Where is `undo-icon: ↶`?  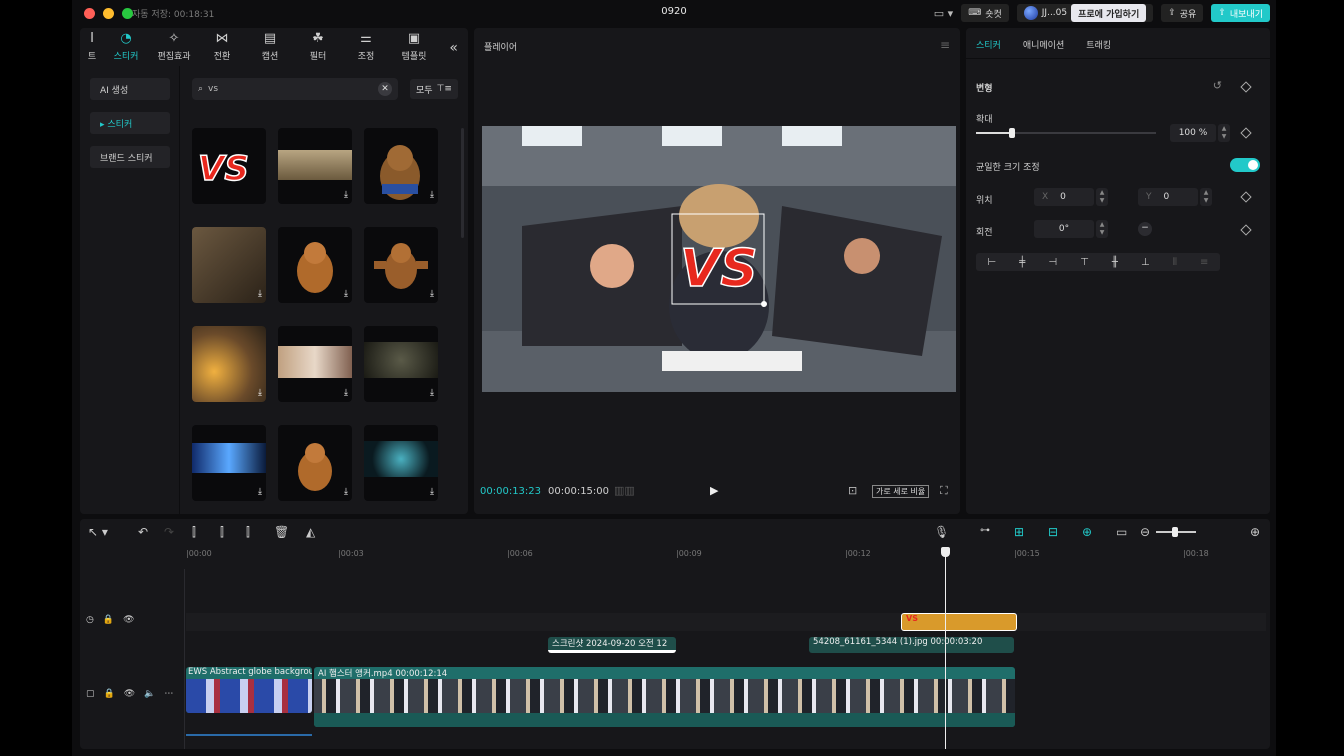
undo-icon: ↶ is located at coordinates (143, 532).